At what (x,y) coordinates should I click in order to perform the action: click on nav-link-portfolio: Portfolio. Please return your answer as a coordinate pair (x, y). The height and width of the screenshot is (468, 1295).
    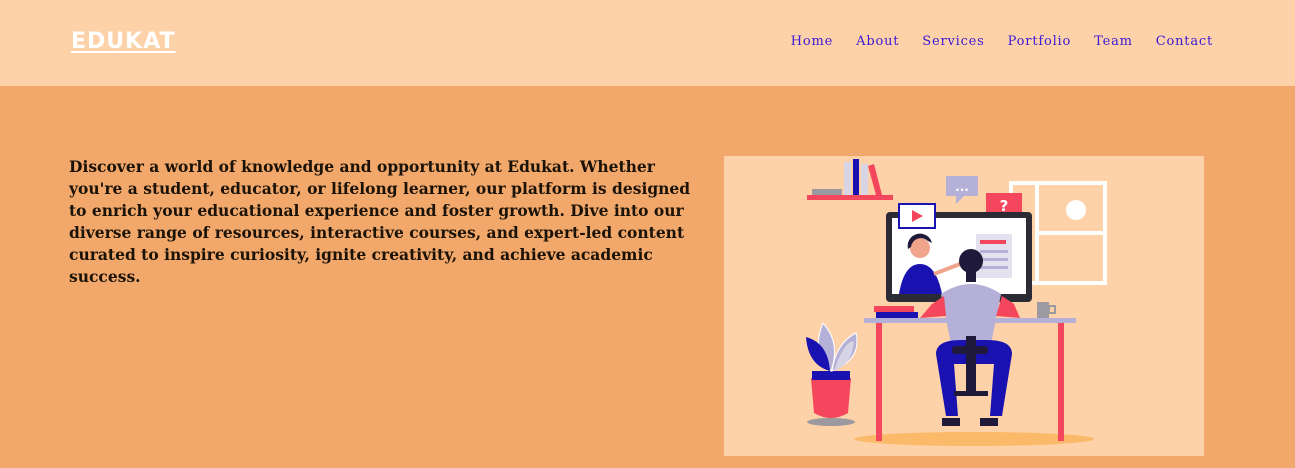
    Looking at the image, I should click on (1039, 41).